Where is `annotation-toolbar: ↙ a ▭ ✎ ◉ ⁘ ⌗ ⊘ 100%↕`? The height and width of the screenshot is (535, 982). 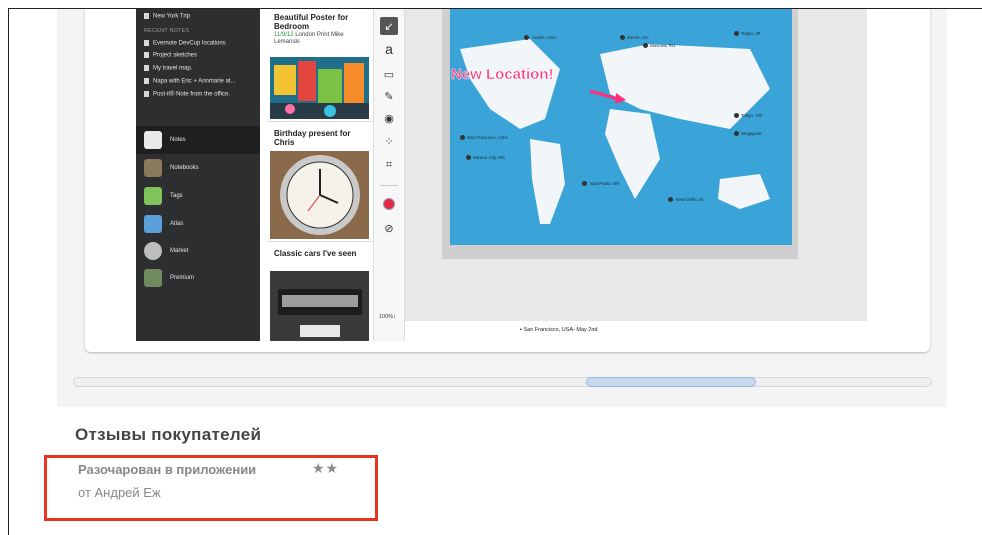
annotation-toolbar: ↙ a ▭ ✎ ◉ ⁘ ⌗ ⊘ 100%↕ is located at coordinates (389, 175).